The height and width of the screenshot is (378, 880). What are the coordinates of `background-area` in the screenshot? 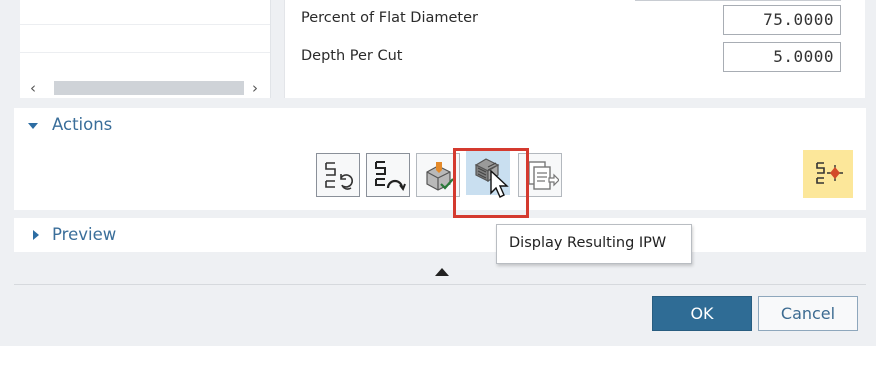 It's located at (440, 362).